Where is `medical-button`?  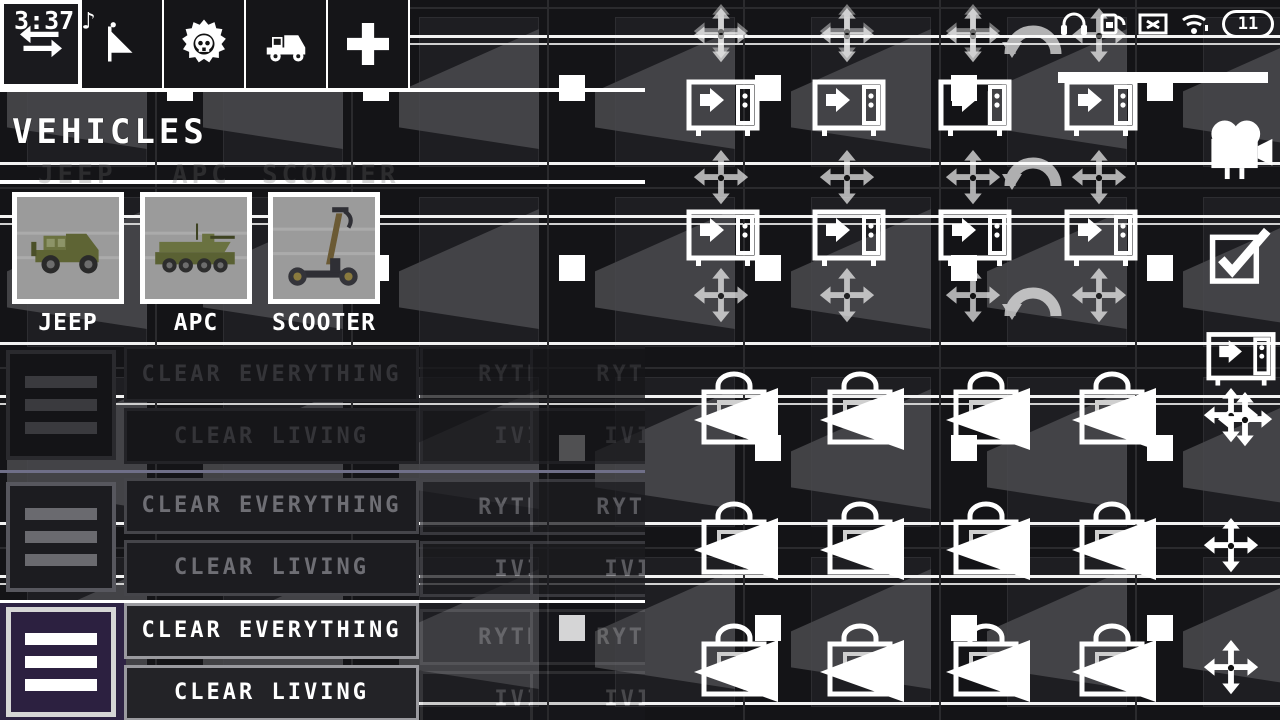
medical-button is located at coordinates (369, 44).